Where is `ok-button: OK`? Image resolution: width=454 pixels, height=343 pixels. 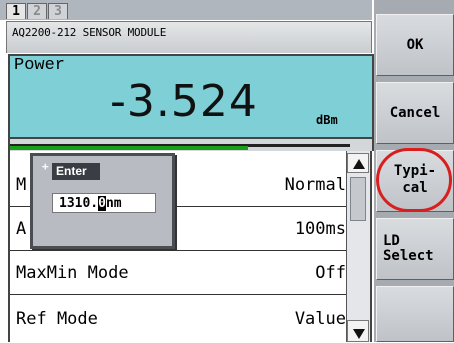
ok-button: OK is located at coordinates (415, 45).